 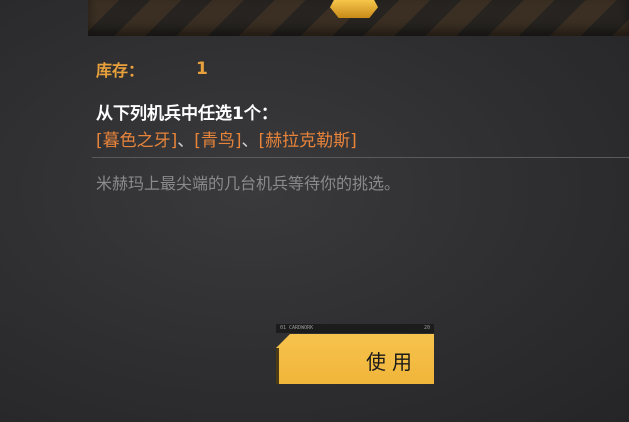 What do you see at coordinates (355, 359) in the screenshot?
I see `use-button: 使用` at bounding box center [355, 359].